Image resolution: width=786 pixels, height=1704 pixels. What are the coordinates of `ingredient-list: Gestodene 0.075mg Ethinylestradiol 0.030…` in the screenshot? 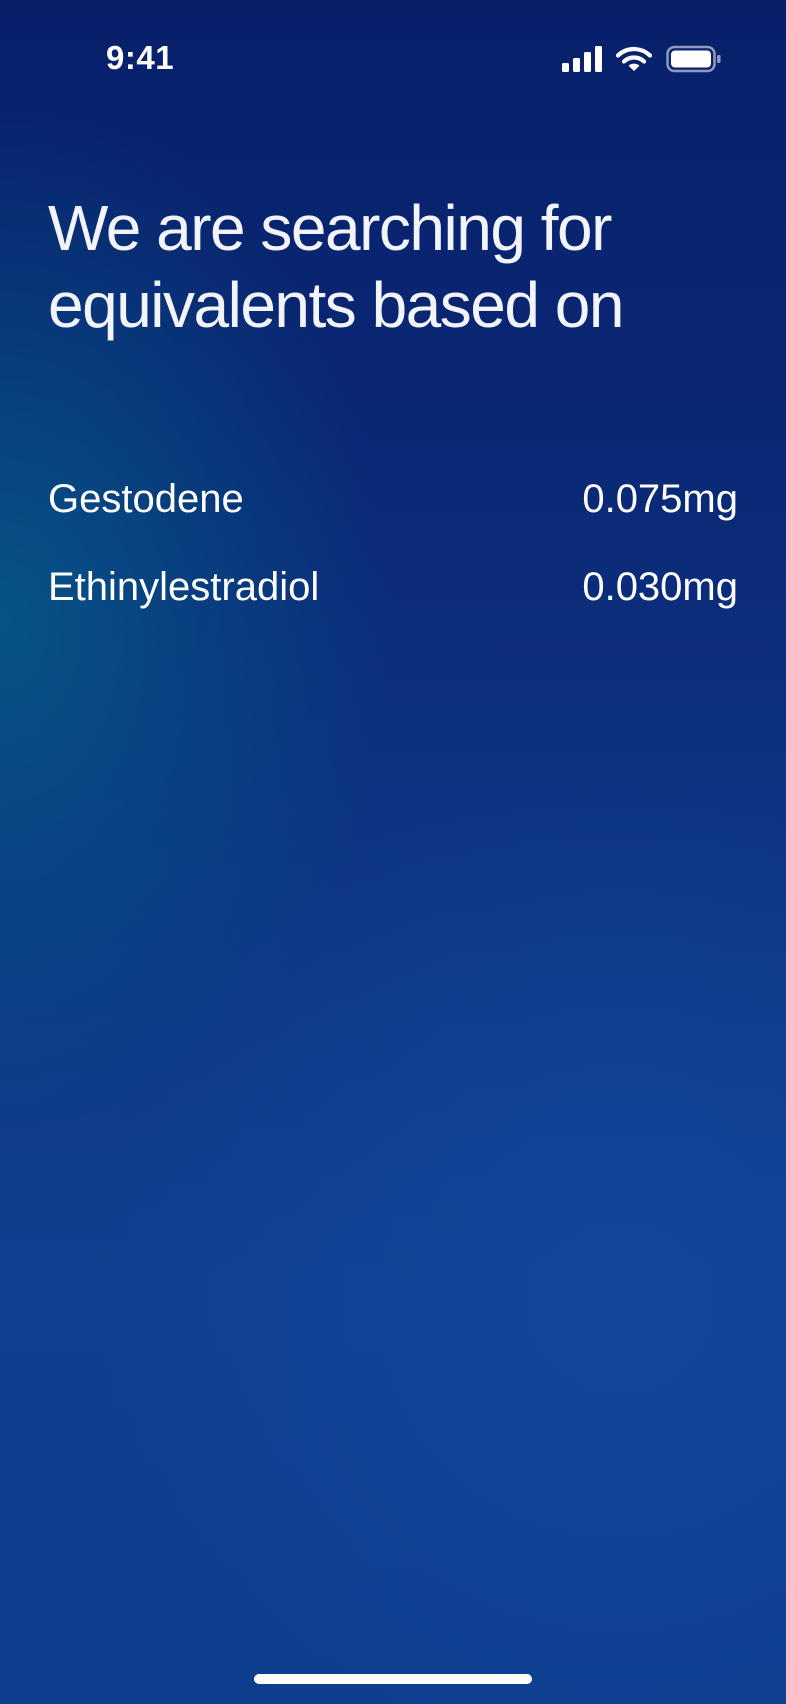 It's located at (393, 543).